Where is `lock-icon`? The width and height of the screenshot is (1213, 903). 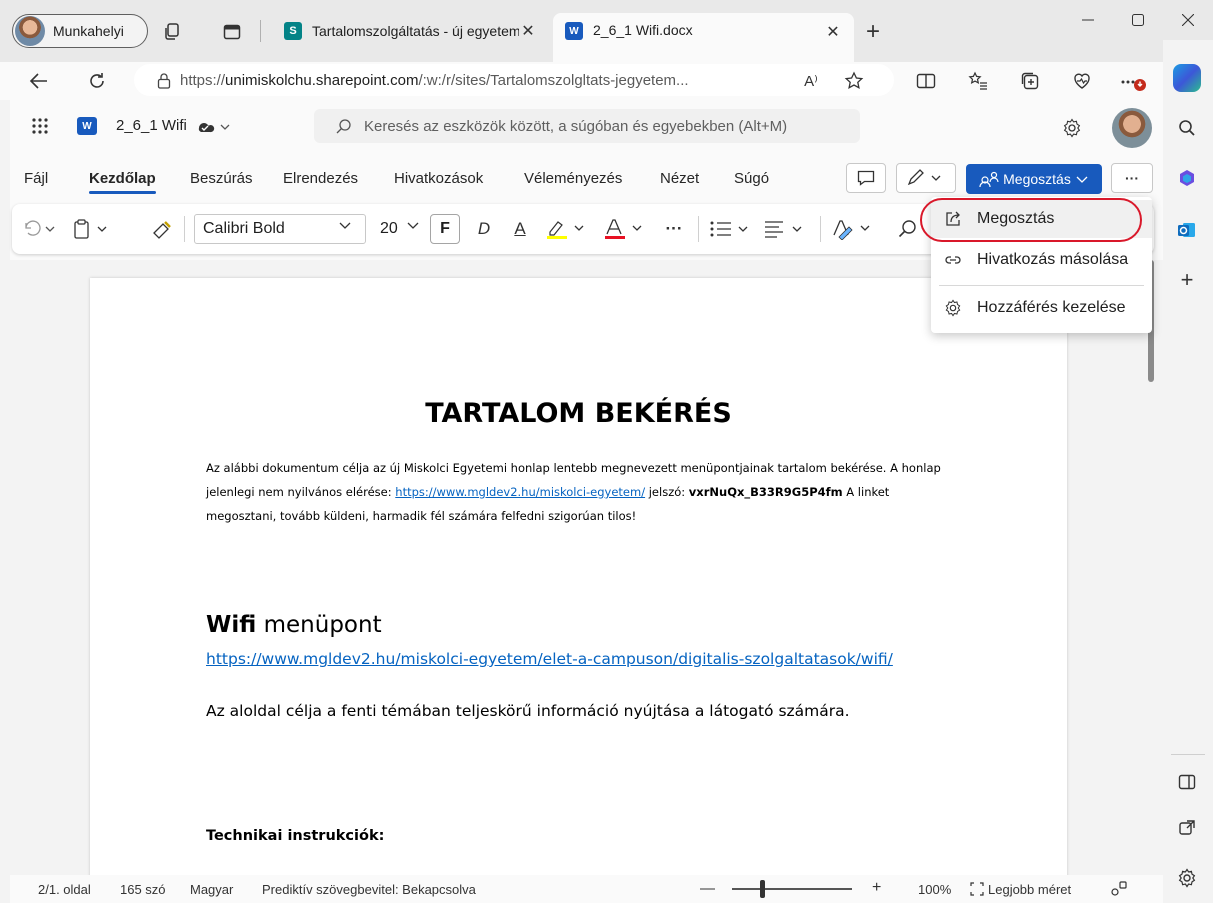 lock-icon is located at coordinates (164, 81).